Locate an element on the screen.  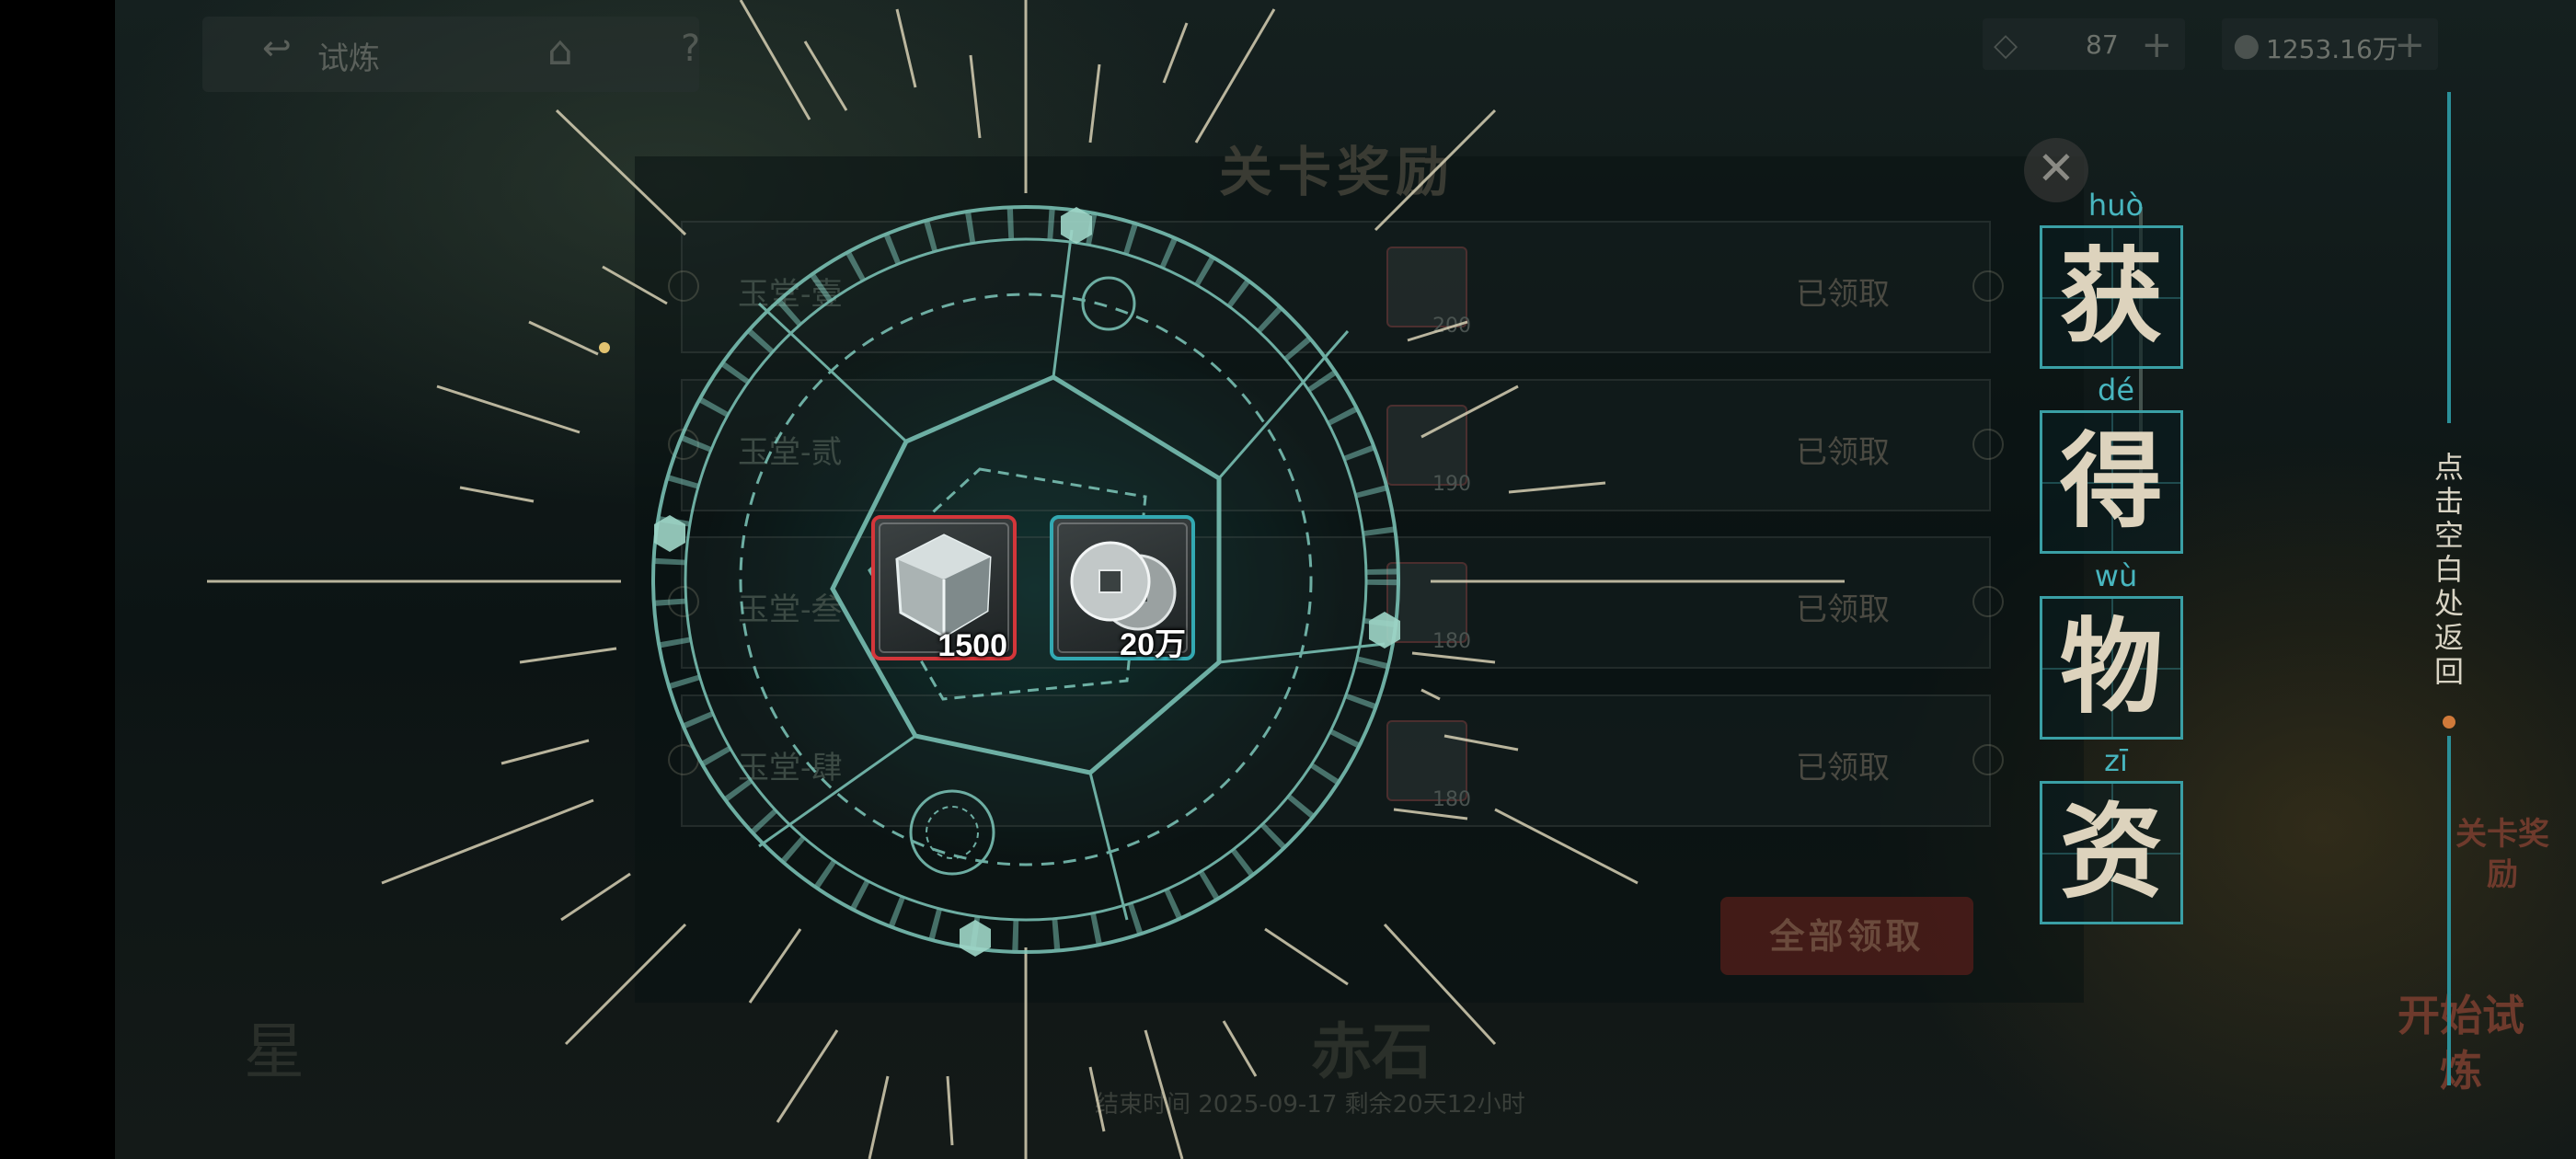
title-char: 得 is located at coordinates (2111, 481).